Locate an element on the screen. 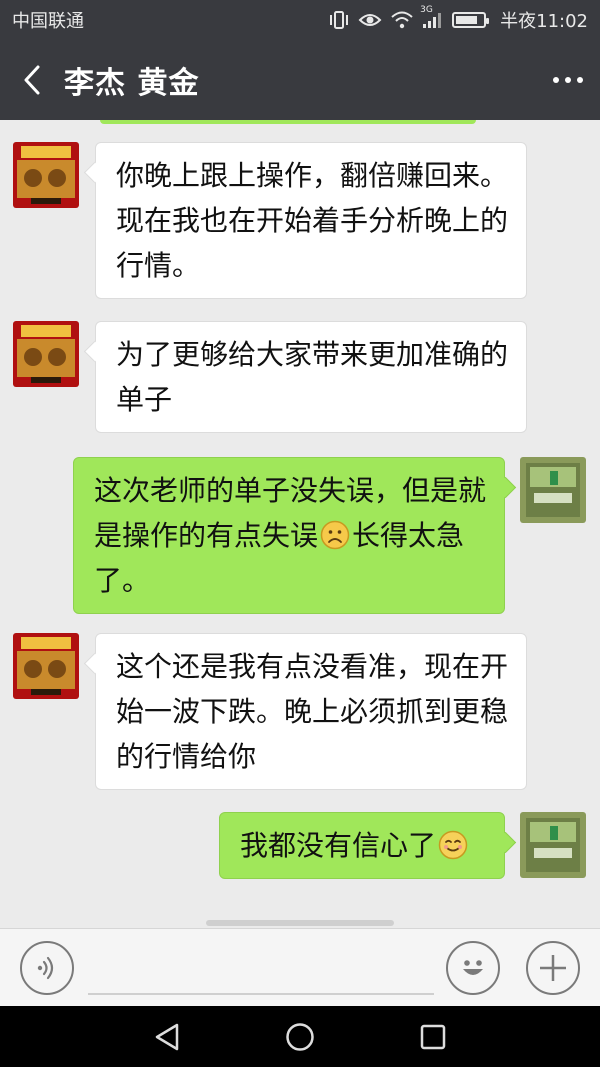 This screenshot has width=600, height=1067. status-icons: 3G 半夜11:02 is located at coordinates (458, 19).